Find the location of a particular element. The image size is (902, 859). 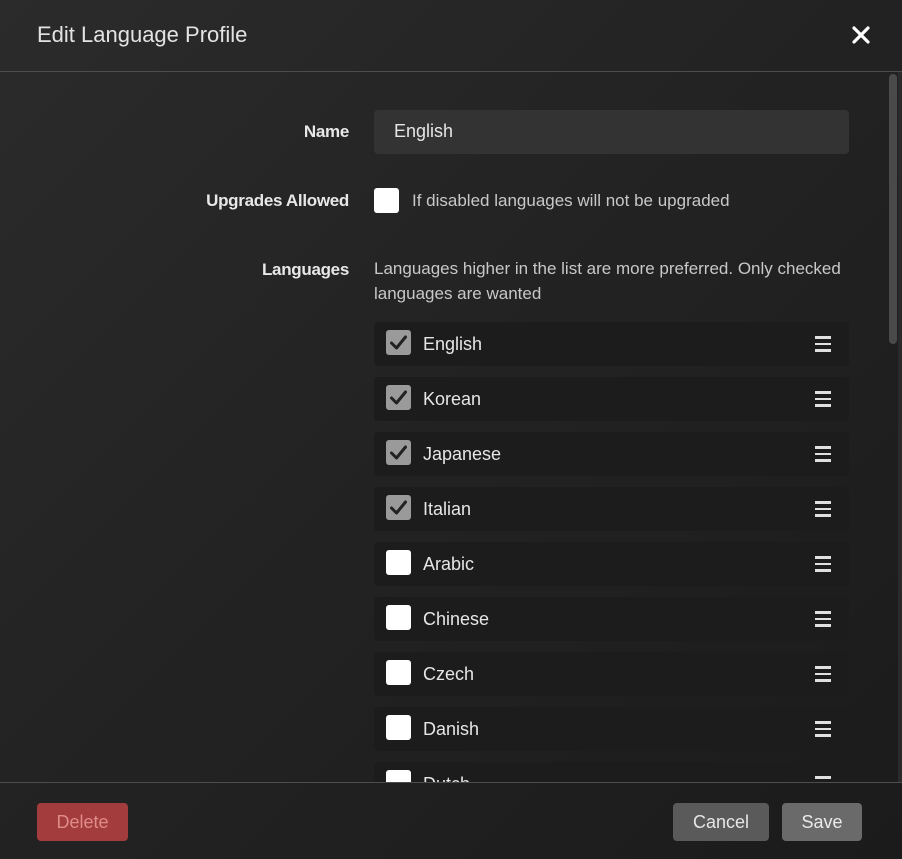

language-label: English is located at coordinates (453, 344).